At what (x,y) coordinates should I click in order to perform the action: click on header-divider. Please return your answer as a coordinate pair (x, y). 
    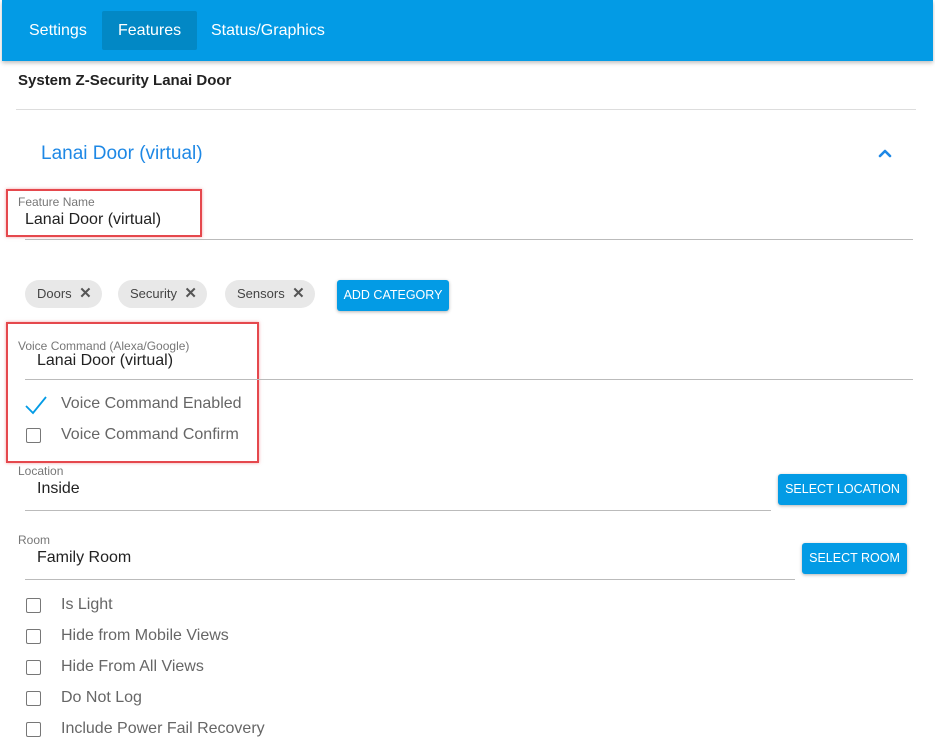
    Looking at the image, I should click on (466, 109).